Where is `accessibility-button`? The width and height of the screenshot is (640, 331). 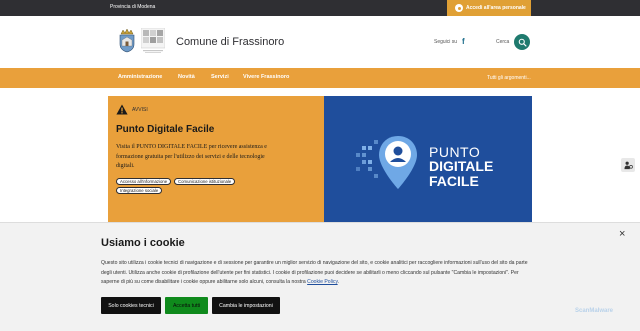 accessibility-button is located at coordinates (628, 165).